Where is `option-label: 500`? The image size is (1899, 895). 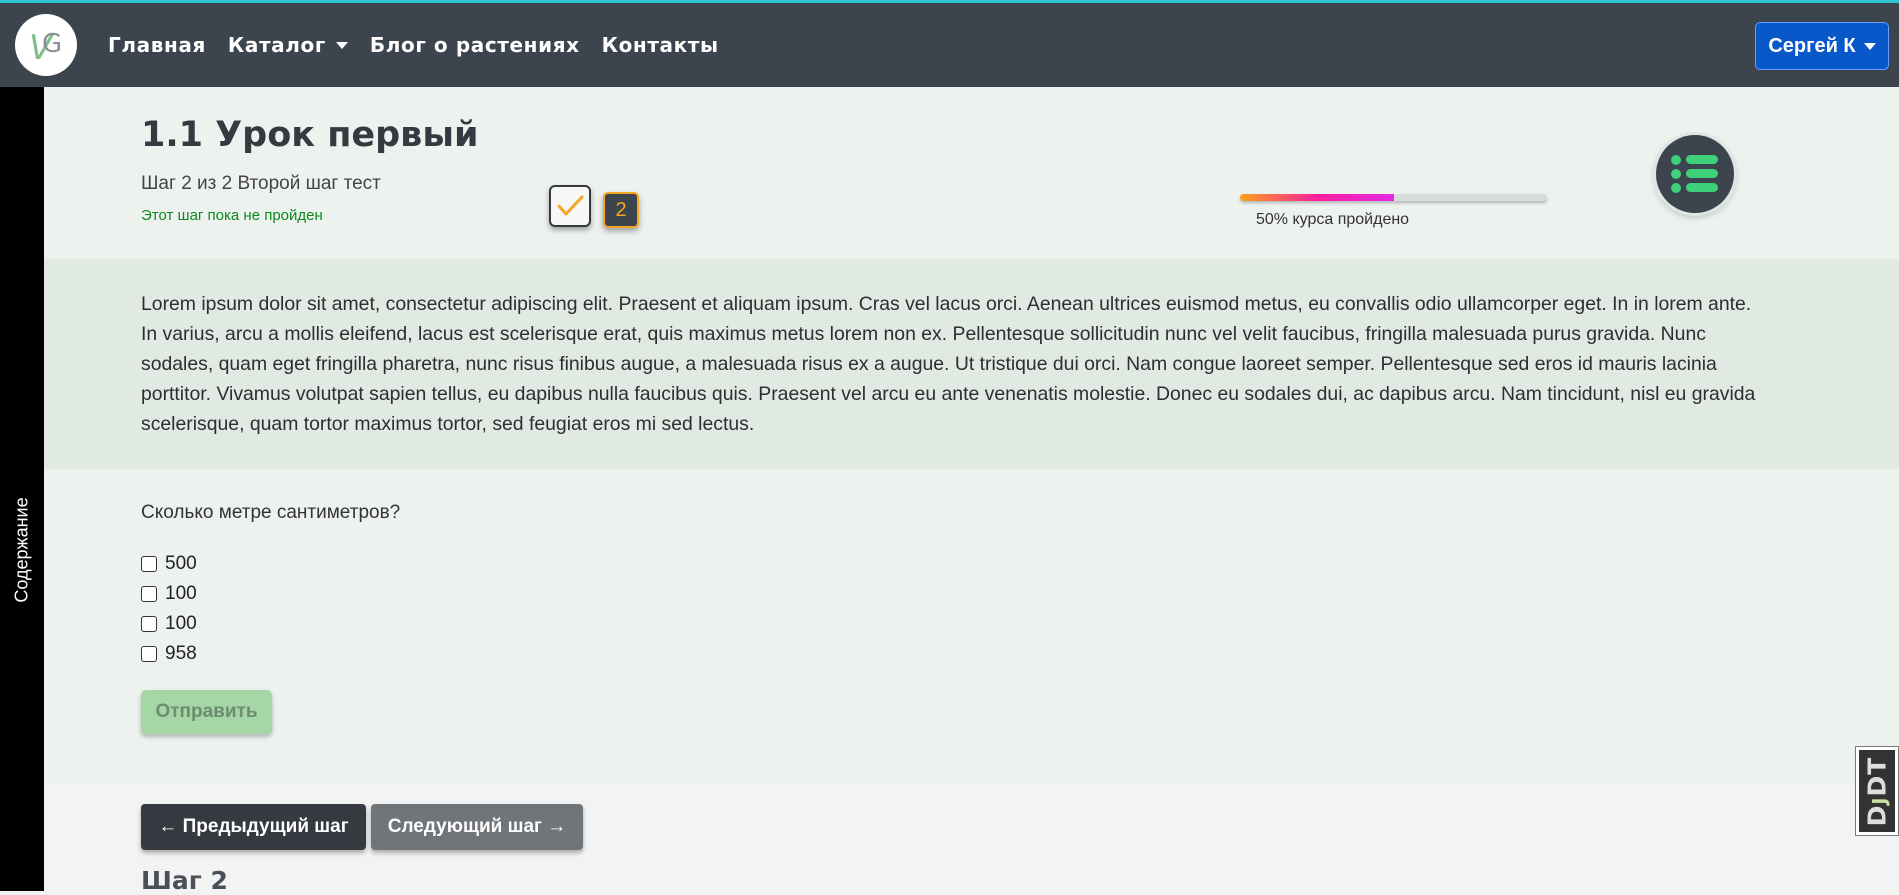 option-label: 500 is located at coordinates (181, 563).